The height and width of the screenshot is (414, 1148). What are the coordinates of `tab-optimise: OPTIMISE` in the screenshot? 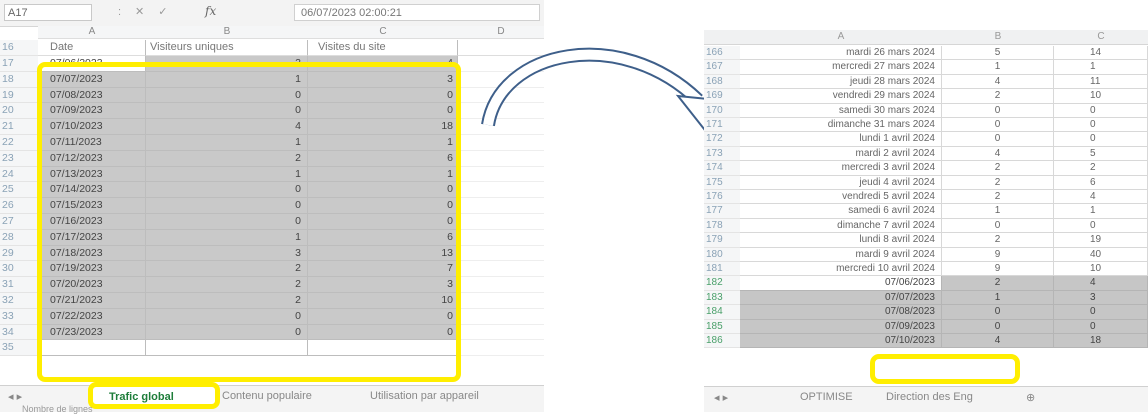 It's located at (826, 397).